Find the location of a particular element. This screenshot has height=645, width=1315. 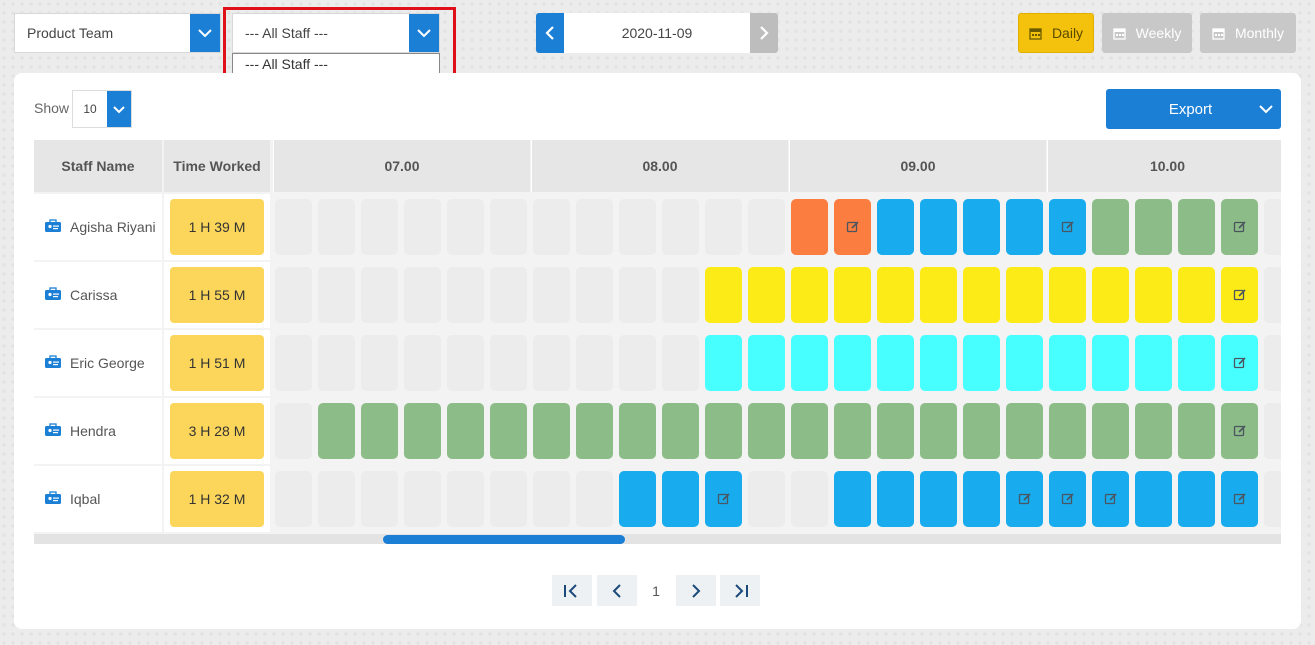

daily-view-button: Daily is located at coordinates (1056, 33).